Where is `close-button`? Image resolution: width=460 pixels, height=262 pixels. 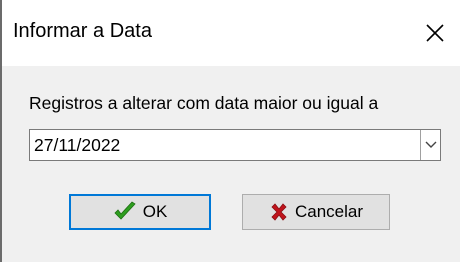
close-button is located at coordinates (435, 33).